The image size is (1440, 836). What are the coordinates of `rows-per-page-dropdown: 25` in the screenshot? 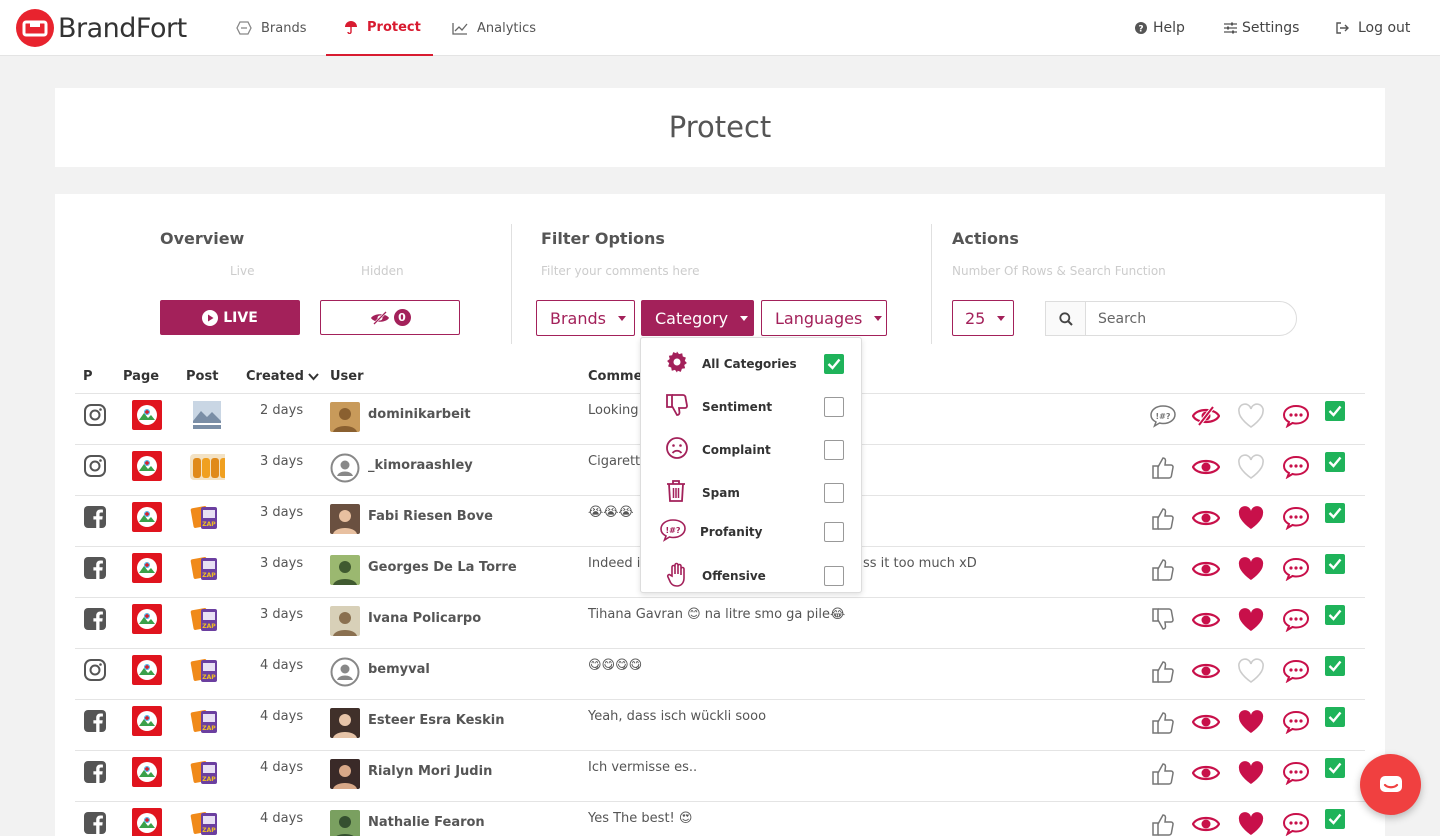 It's located at (983, 318).